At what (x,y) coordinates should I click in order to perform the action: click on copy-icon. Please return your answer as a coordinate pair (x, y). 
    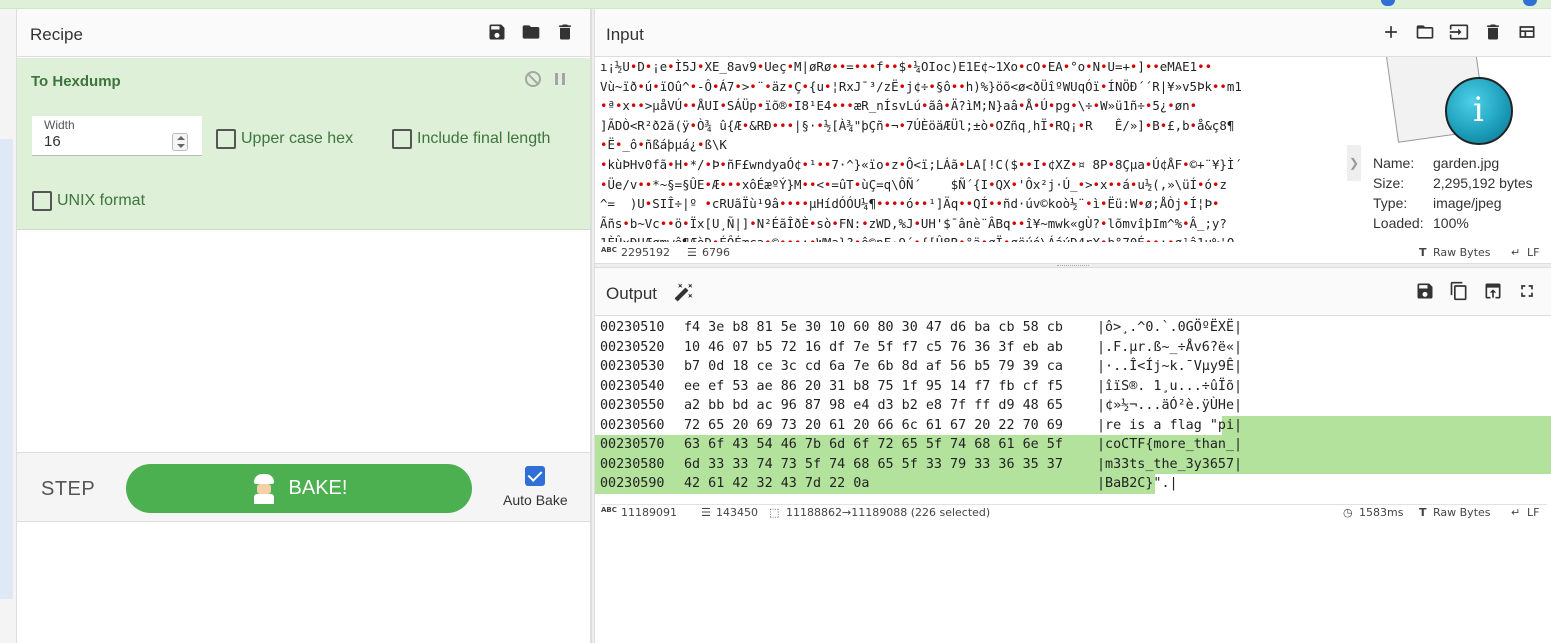
    Looking at the image, I should click on (1459, 291).